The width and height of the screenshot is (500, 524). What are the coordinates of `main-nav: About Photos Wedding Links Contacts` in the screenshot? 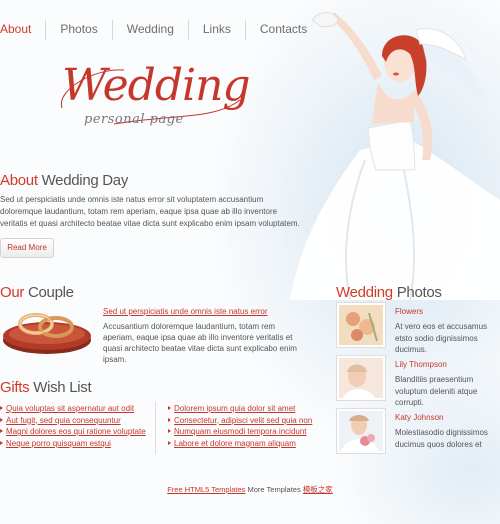 It's located at (160, 30).